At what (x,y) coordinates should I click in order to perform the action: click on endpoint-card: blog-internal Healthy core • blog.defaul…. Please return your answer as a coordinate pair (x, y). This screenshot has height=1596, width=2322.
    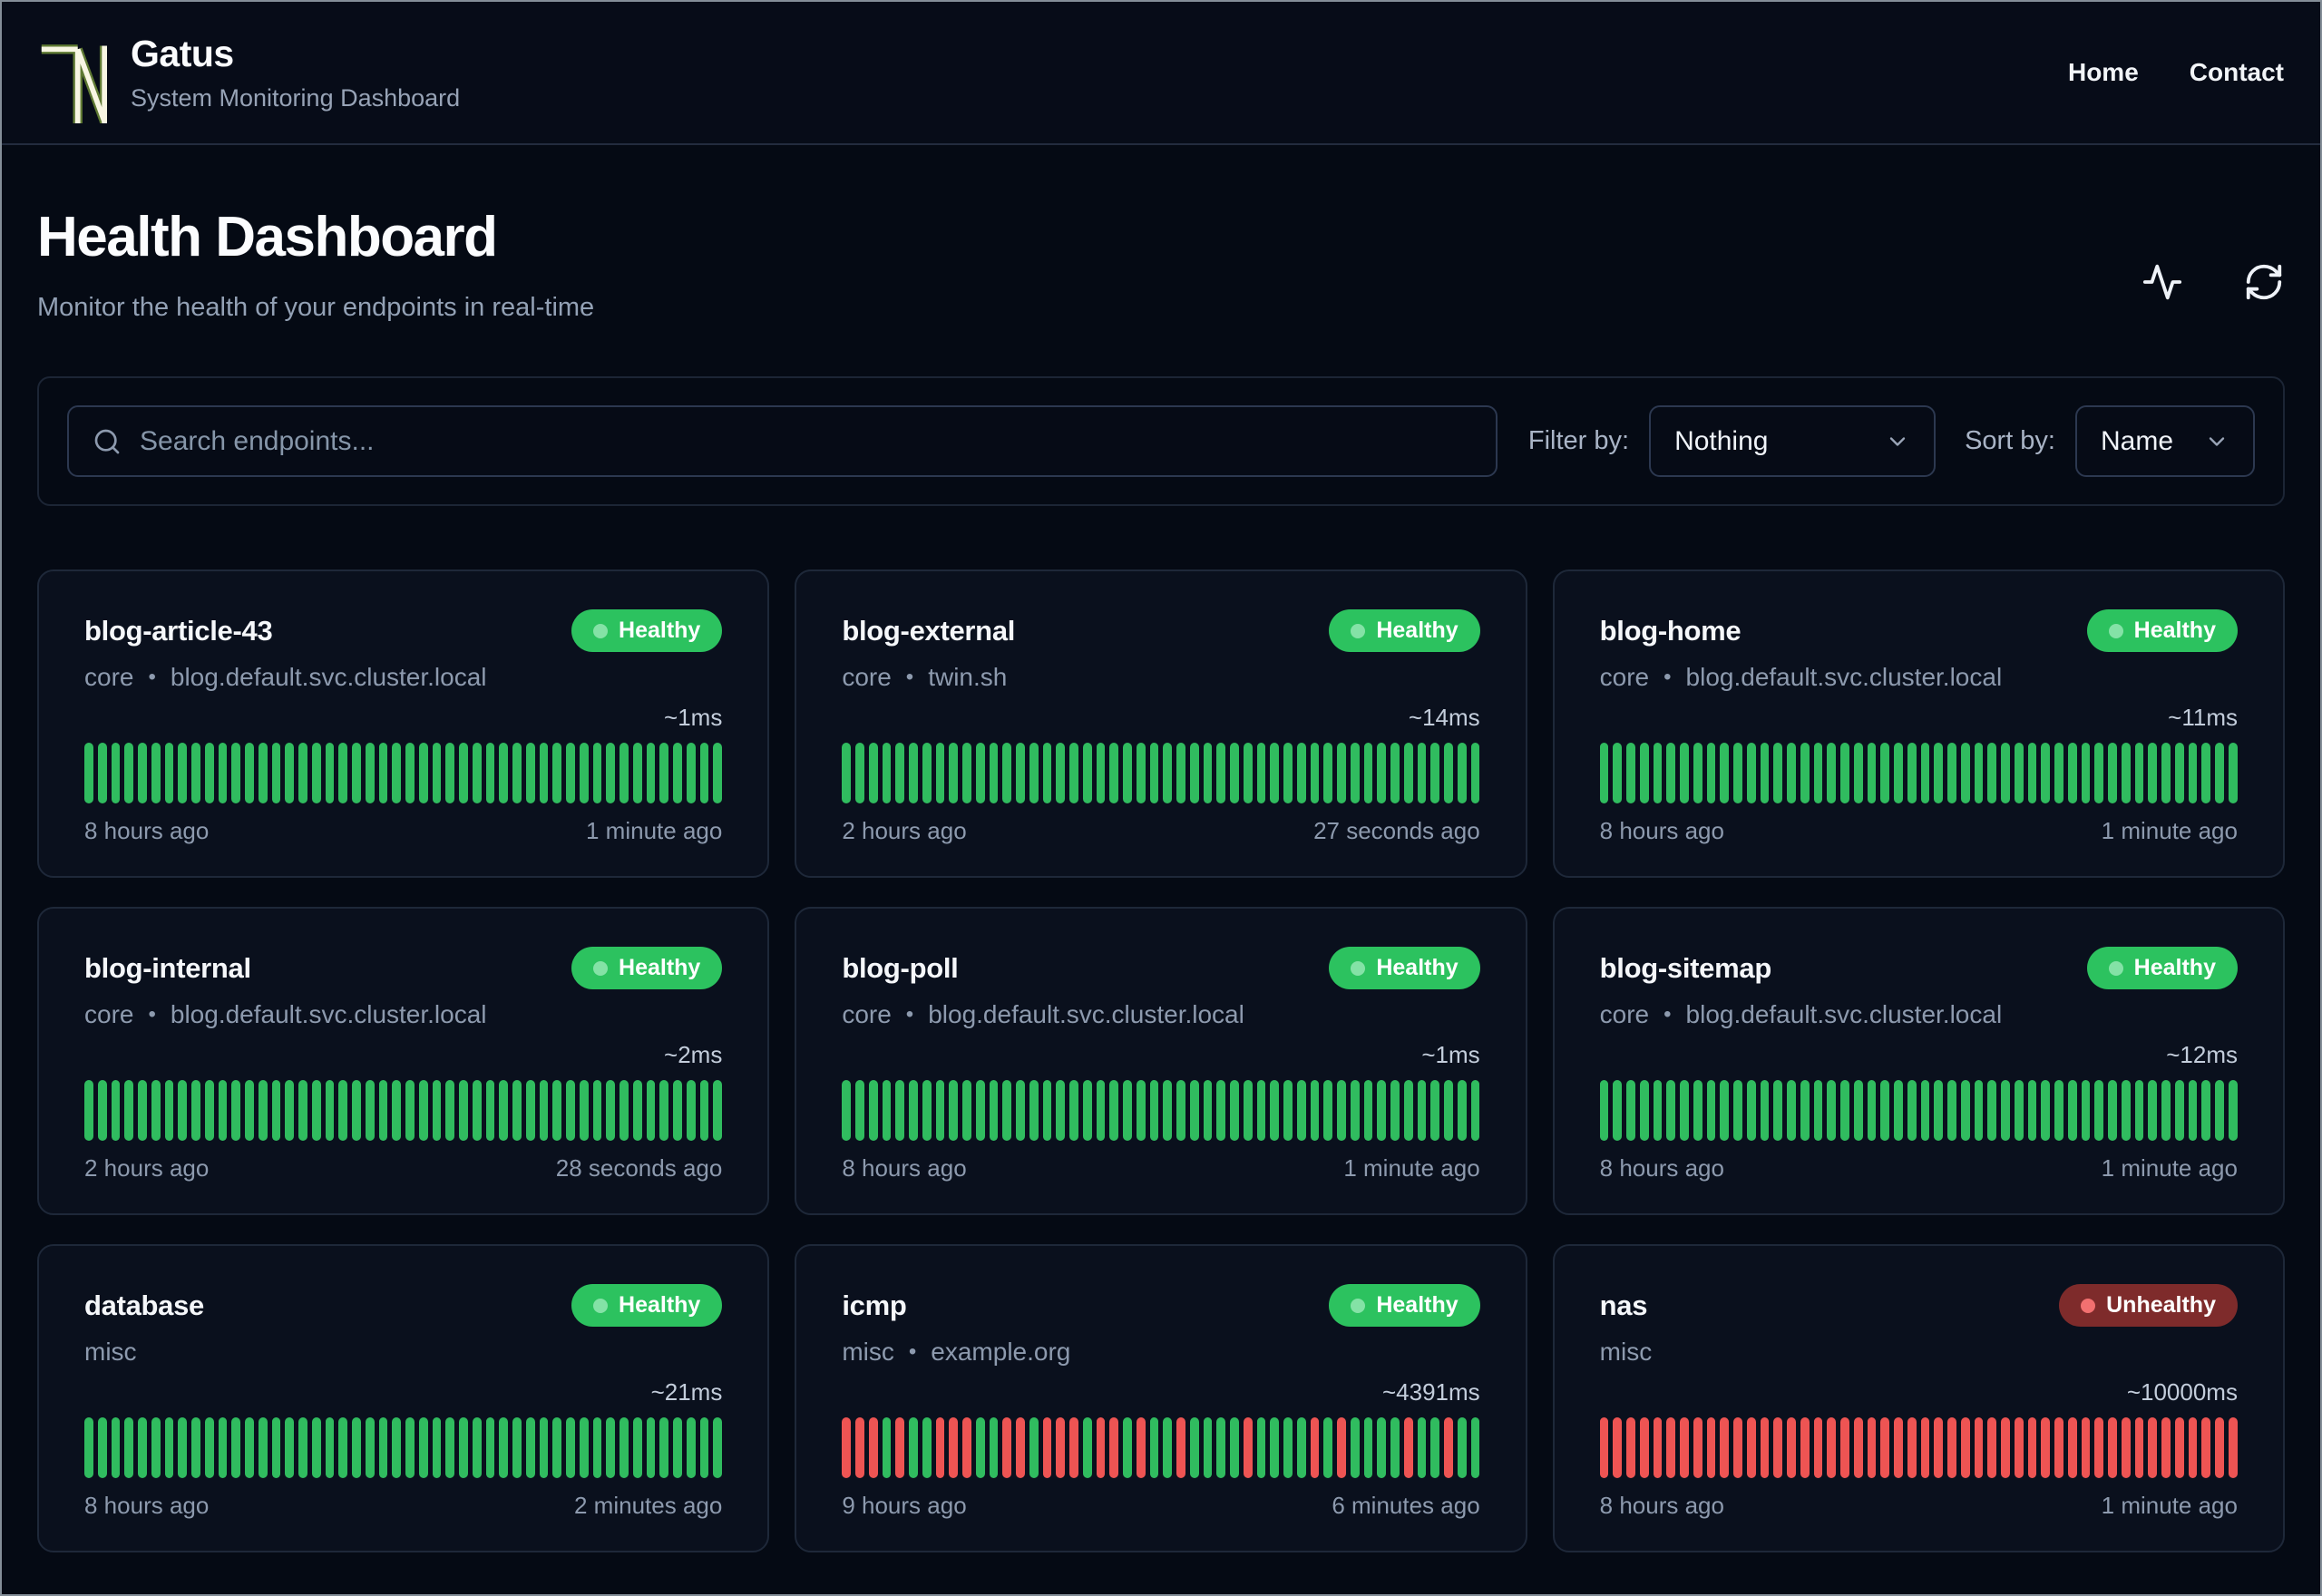
    Looking at the image, I should click on (403, 1061).